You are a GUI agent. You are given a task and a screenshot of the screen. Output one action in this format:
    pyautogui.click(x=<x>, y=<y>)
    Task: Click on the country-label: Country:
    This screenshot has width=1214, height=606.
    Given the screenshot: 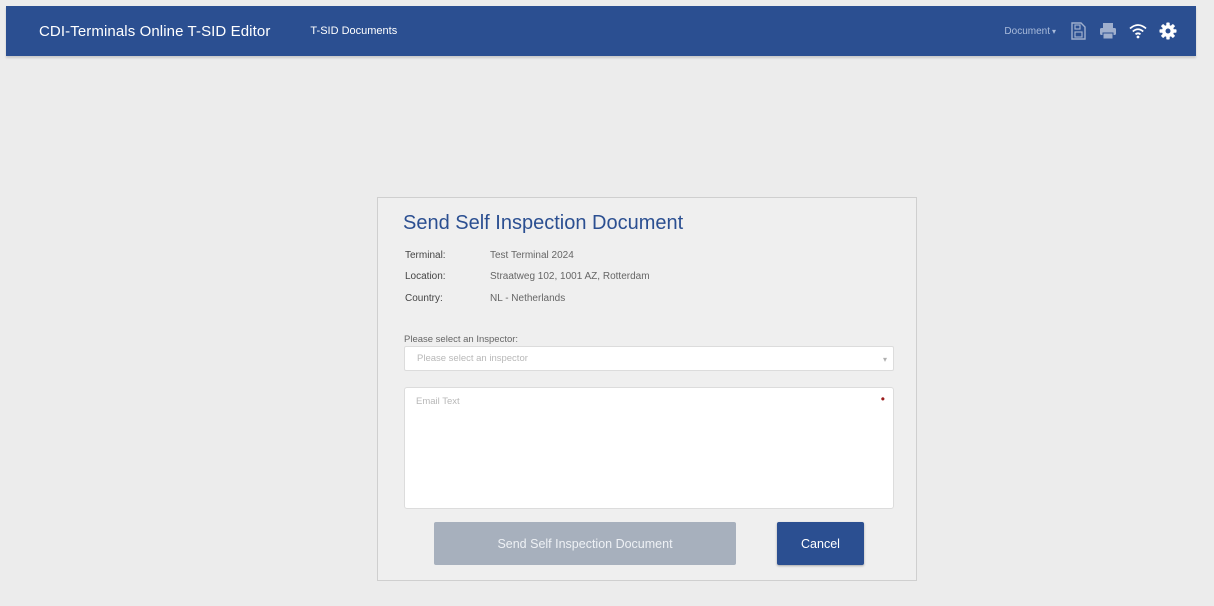 What is the action you would take?
    pyautogui.click(x=424, y=298)
    